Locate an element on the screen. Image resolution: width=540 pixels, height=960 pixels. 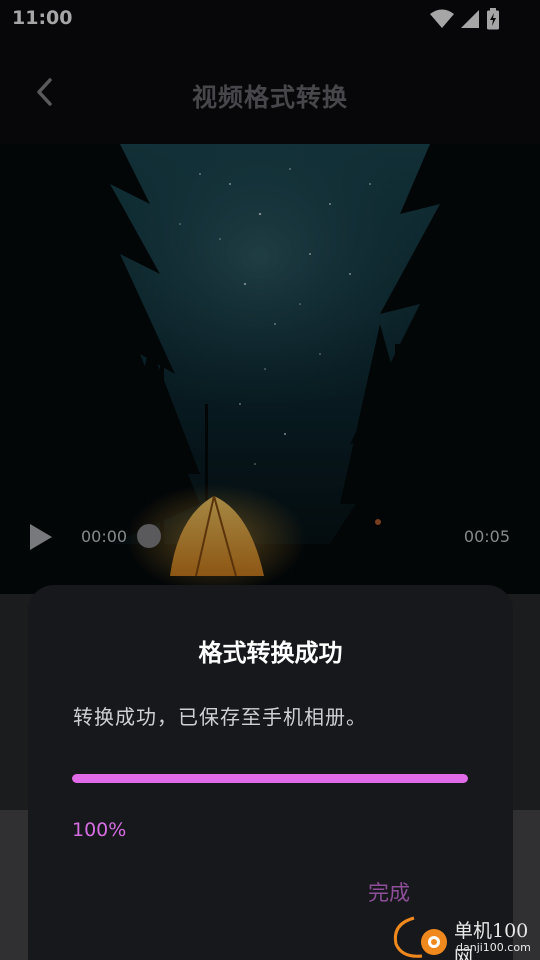
conversion-progress-fill is located at coordinates (270, 778).